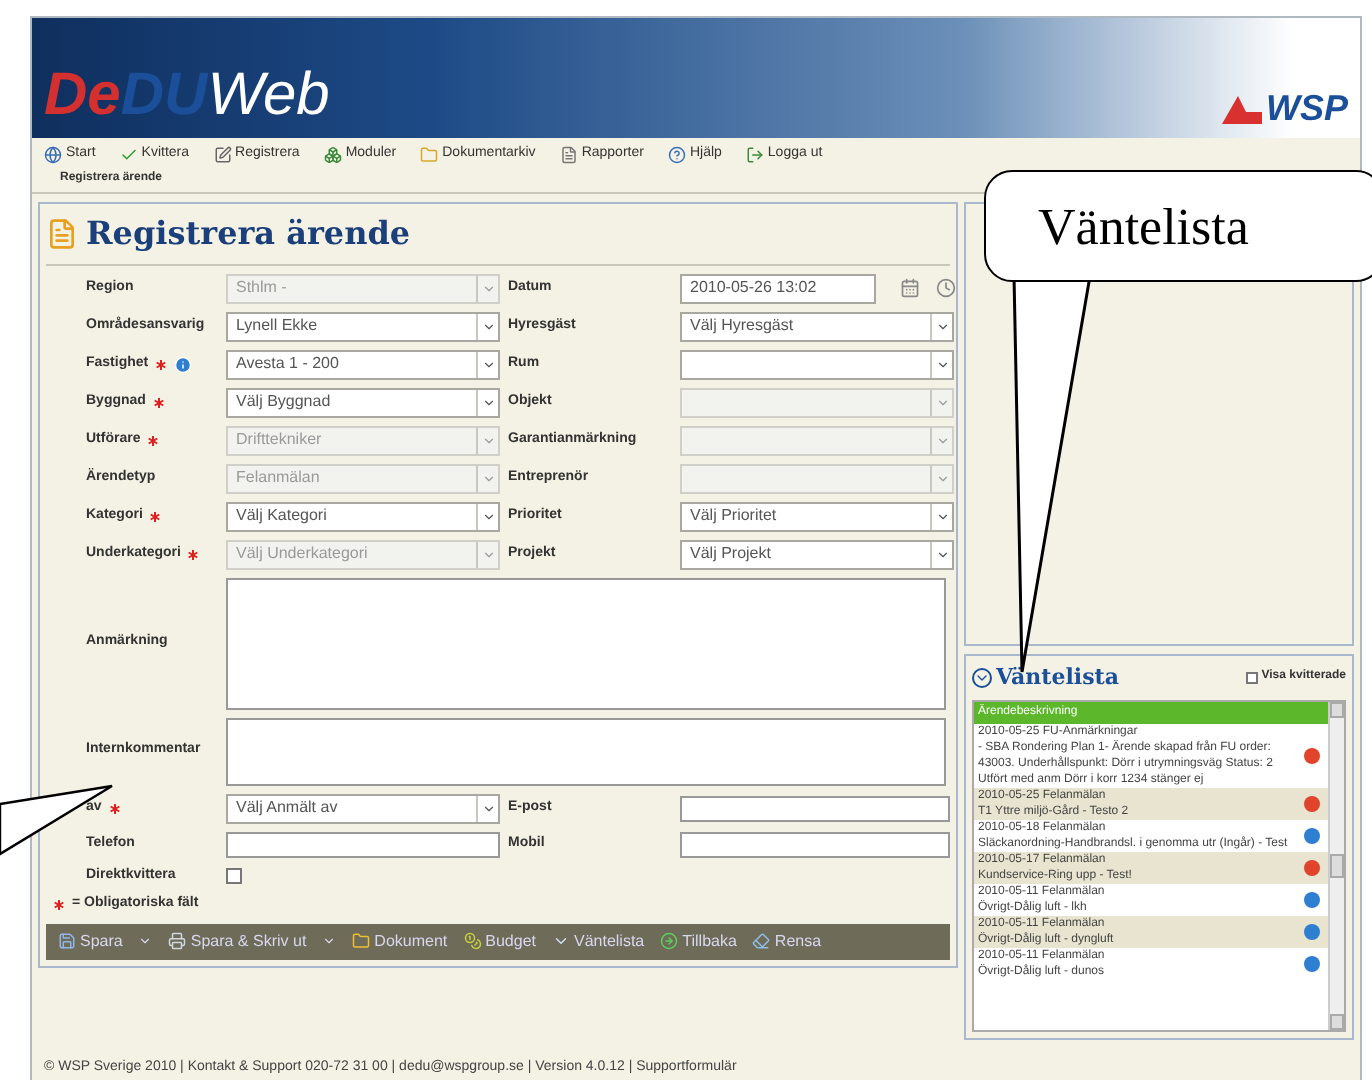 The image size is (1372, 1080). What do you see at coordinates (252, 941) in the screenshot?
I see `toolbar-button: Spara & Skriv ut` at bounding box center [252, 941].